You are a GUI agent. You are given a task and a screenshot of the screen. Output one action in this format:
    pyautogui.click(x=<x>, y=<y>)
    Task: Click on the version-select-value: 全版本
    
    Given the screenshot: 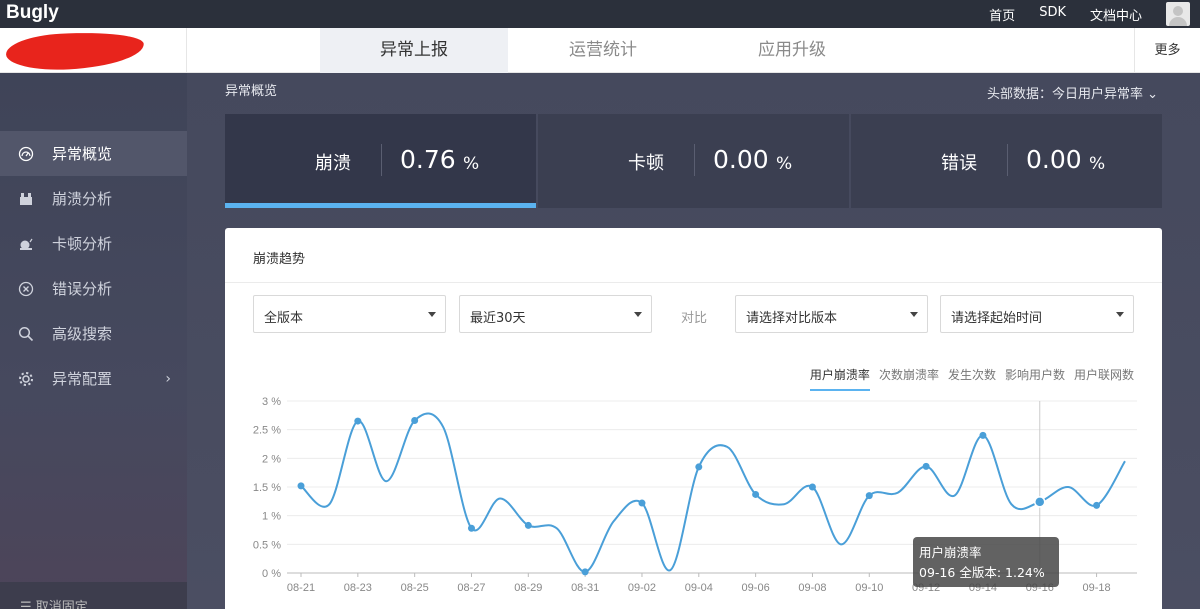 What is the action you would take?
    pyautogui.click(x=284, y=318)
    